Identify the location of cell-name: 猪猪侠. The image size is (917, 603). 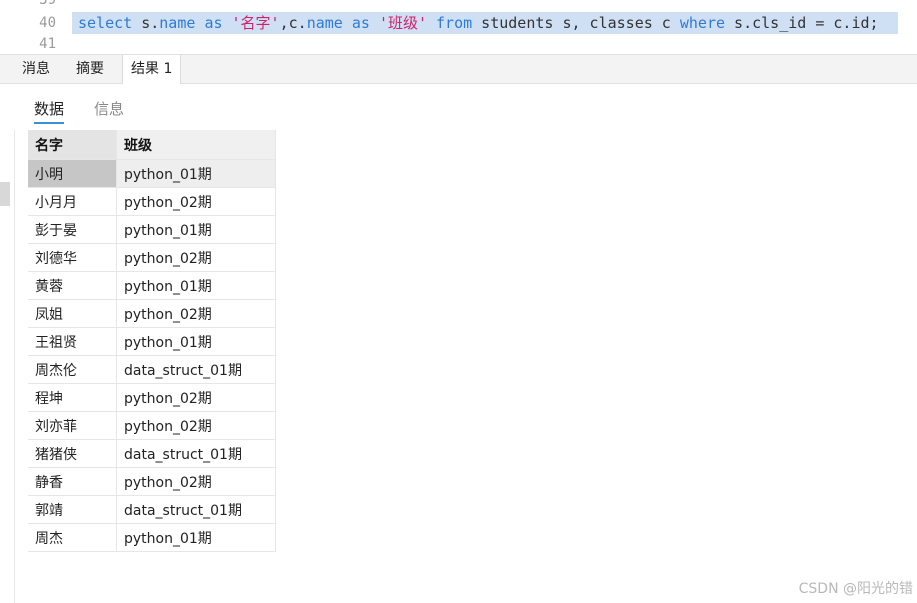
(72, 453).